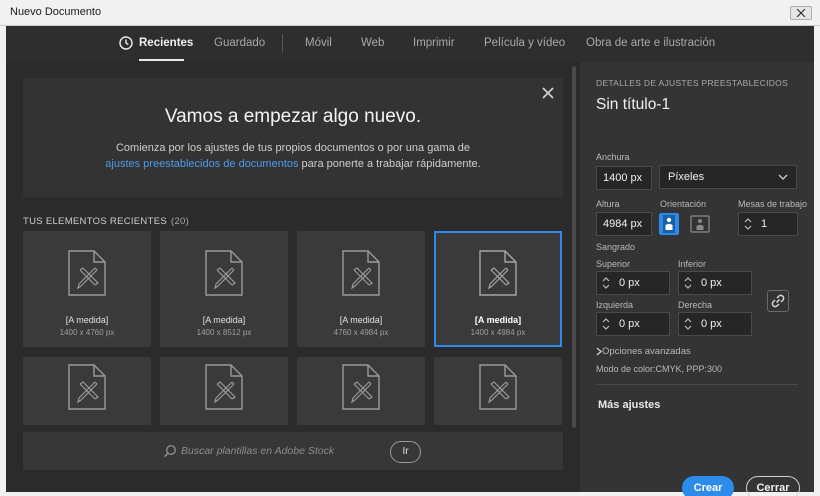  What do you see at coordinates (817, 261) in the screenshot?
I see `window-frame-right` at bounding box center [817, 261].